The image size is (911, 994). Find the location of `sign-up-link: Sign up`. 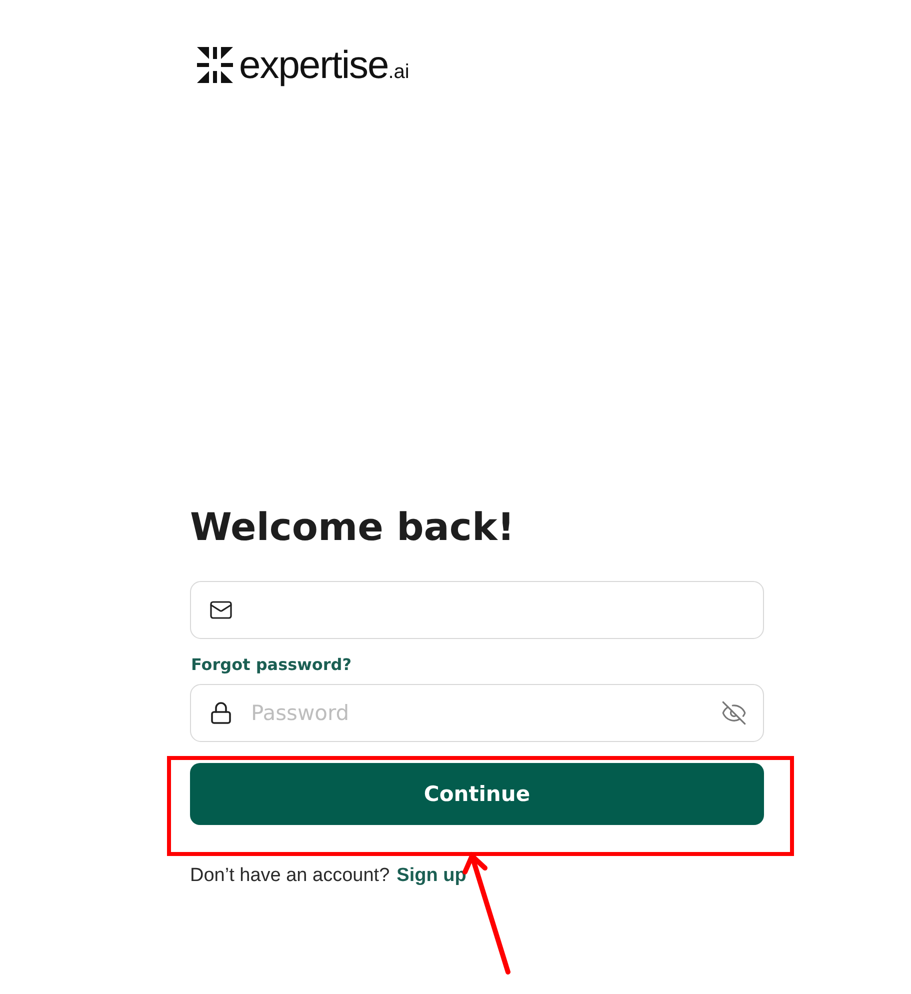

sign-up-link: Sign up is located at coordinates (431, 876).